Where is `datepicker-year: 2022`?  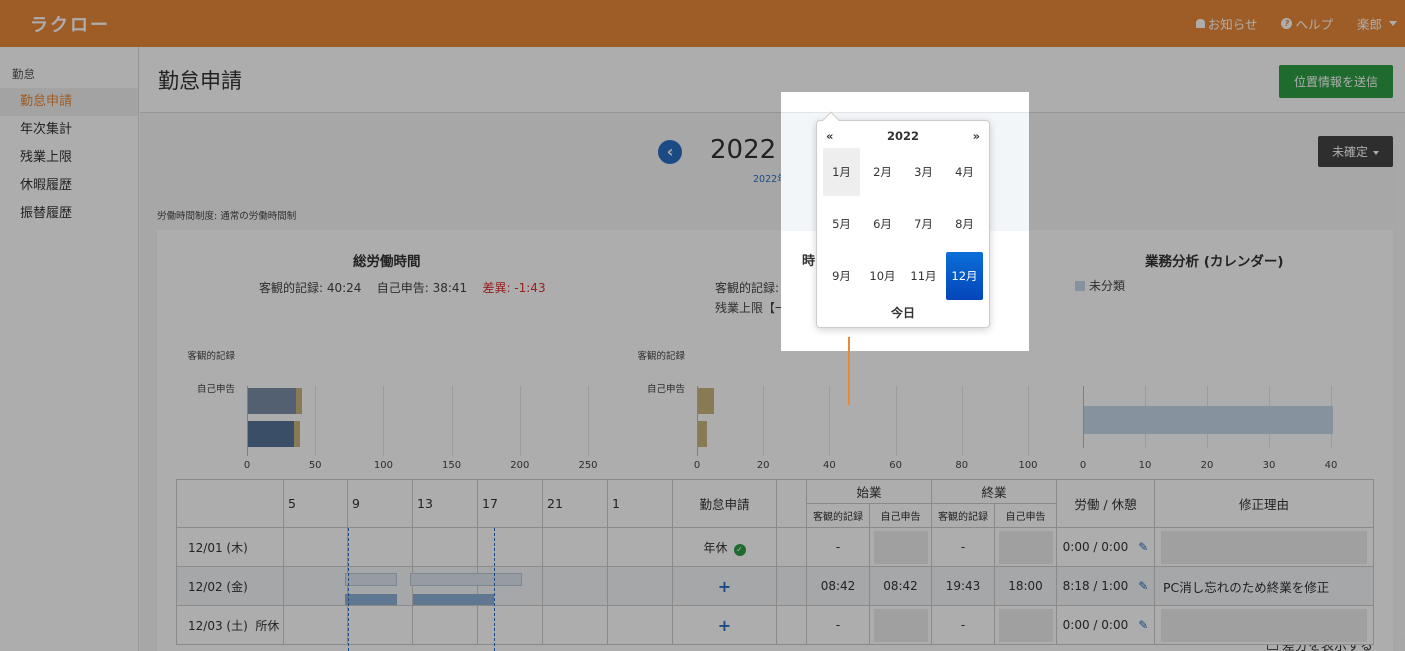 datepicker-year: 2022 is located at coordinates (903, 136).